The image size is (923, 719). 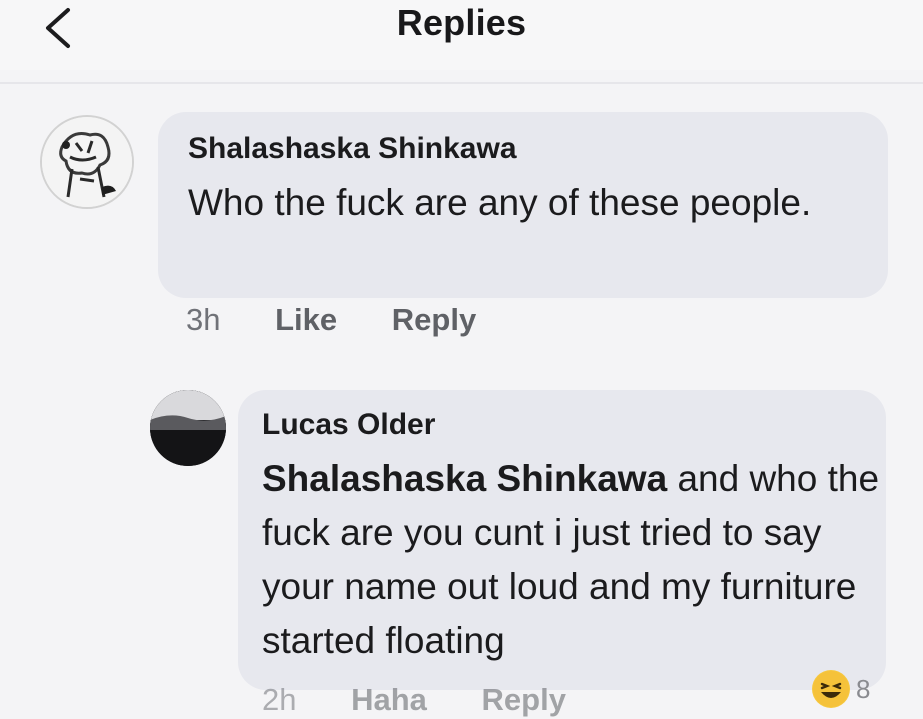 I want to click on avatar-lucas, so click(x=188, y=428).